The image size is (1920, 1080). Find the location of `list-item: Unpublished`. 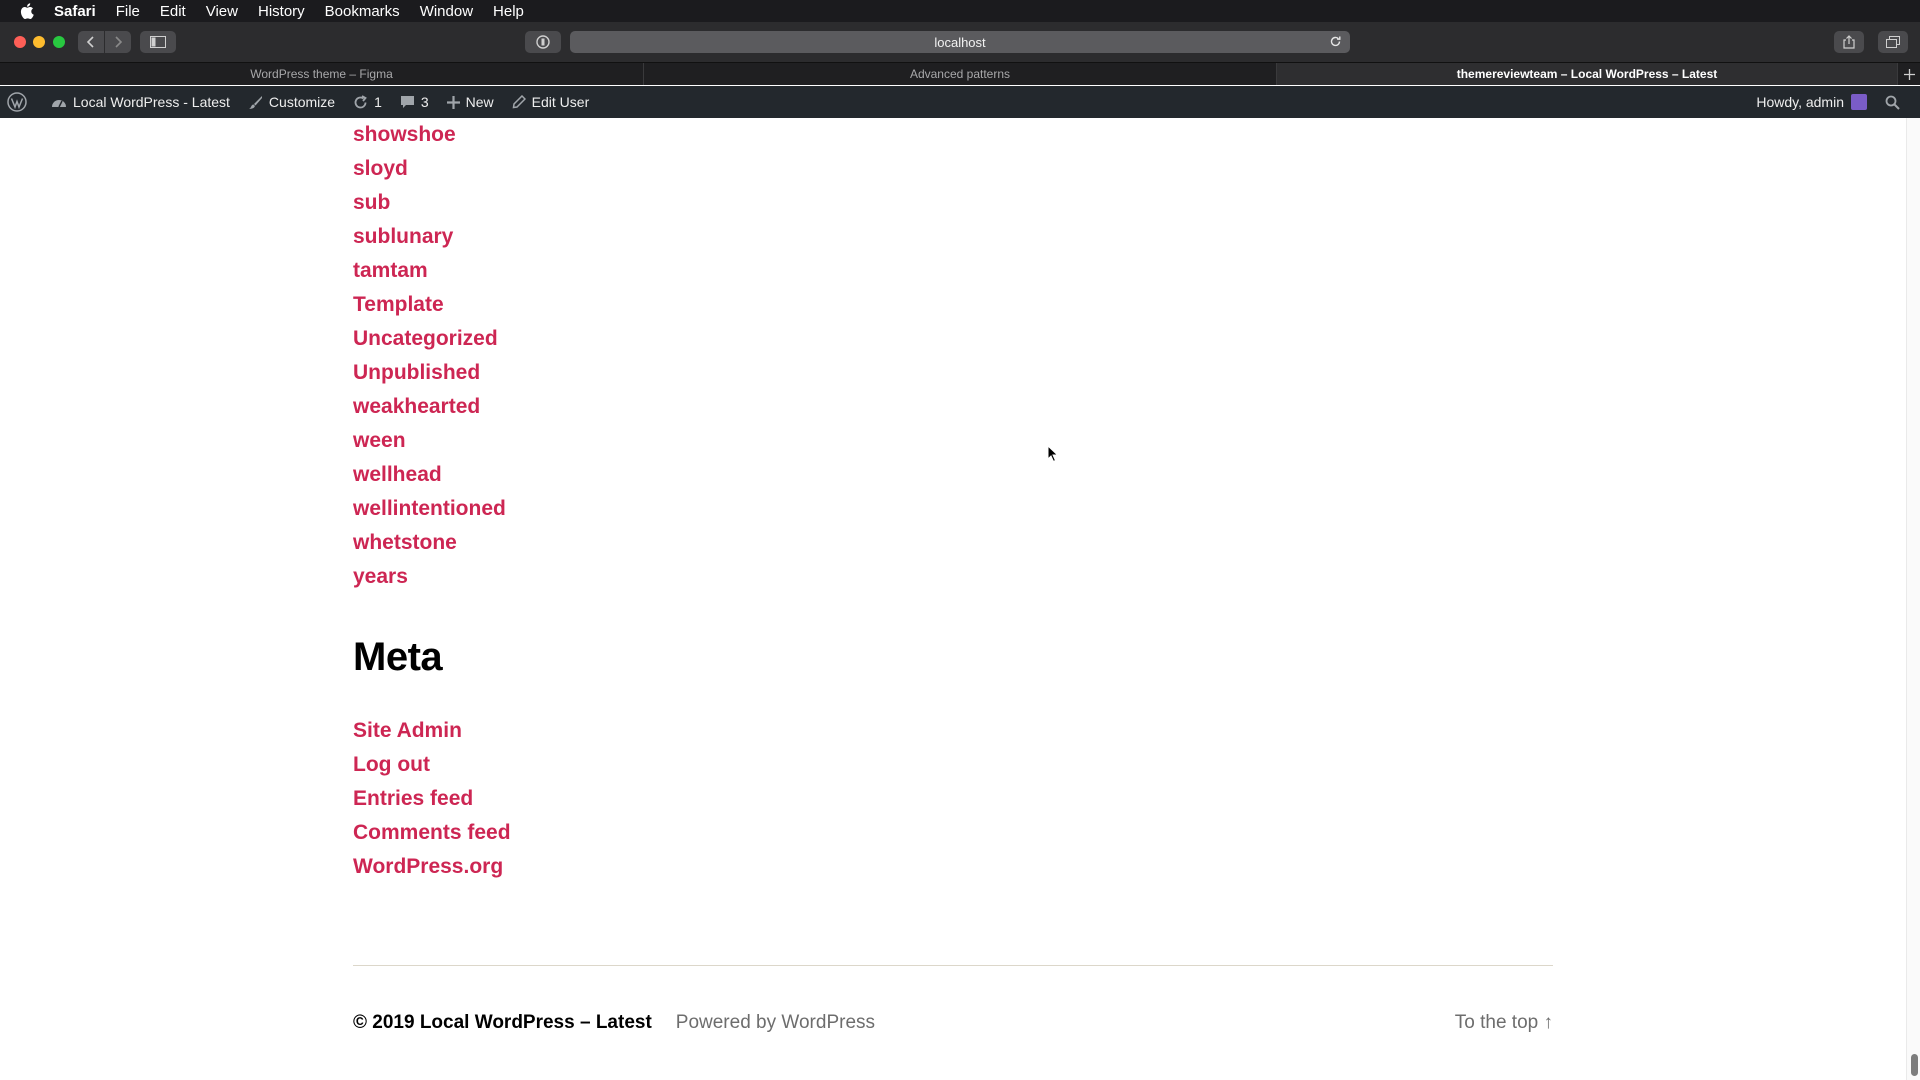

list-item: Unpublished is located at coordinates (953, 373).